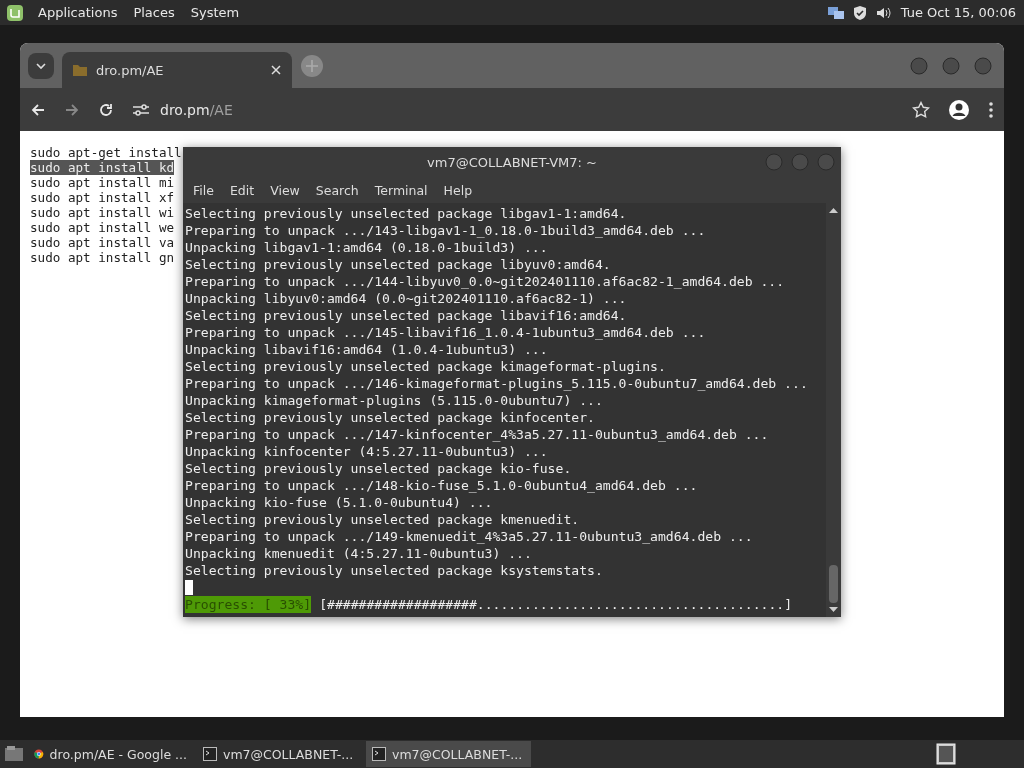  I want to click on terminal-line: Selecting previously unselected package kmenuedit., so click(382, 519).